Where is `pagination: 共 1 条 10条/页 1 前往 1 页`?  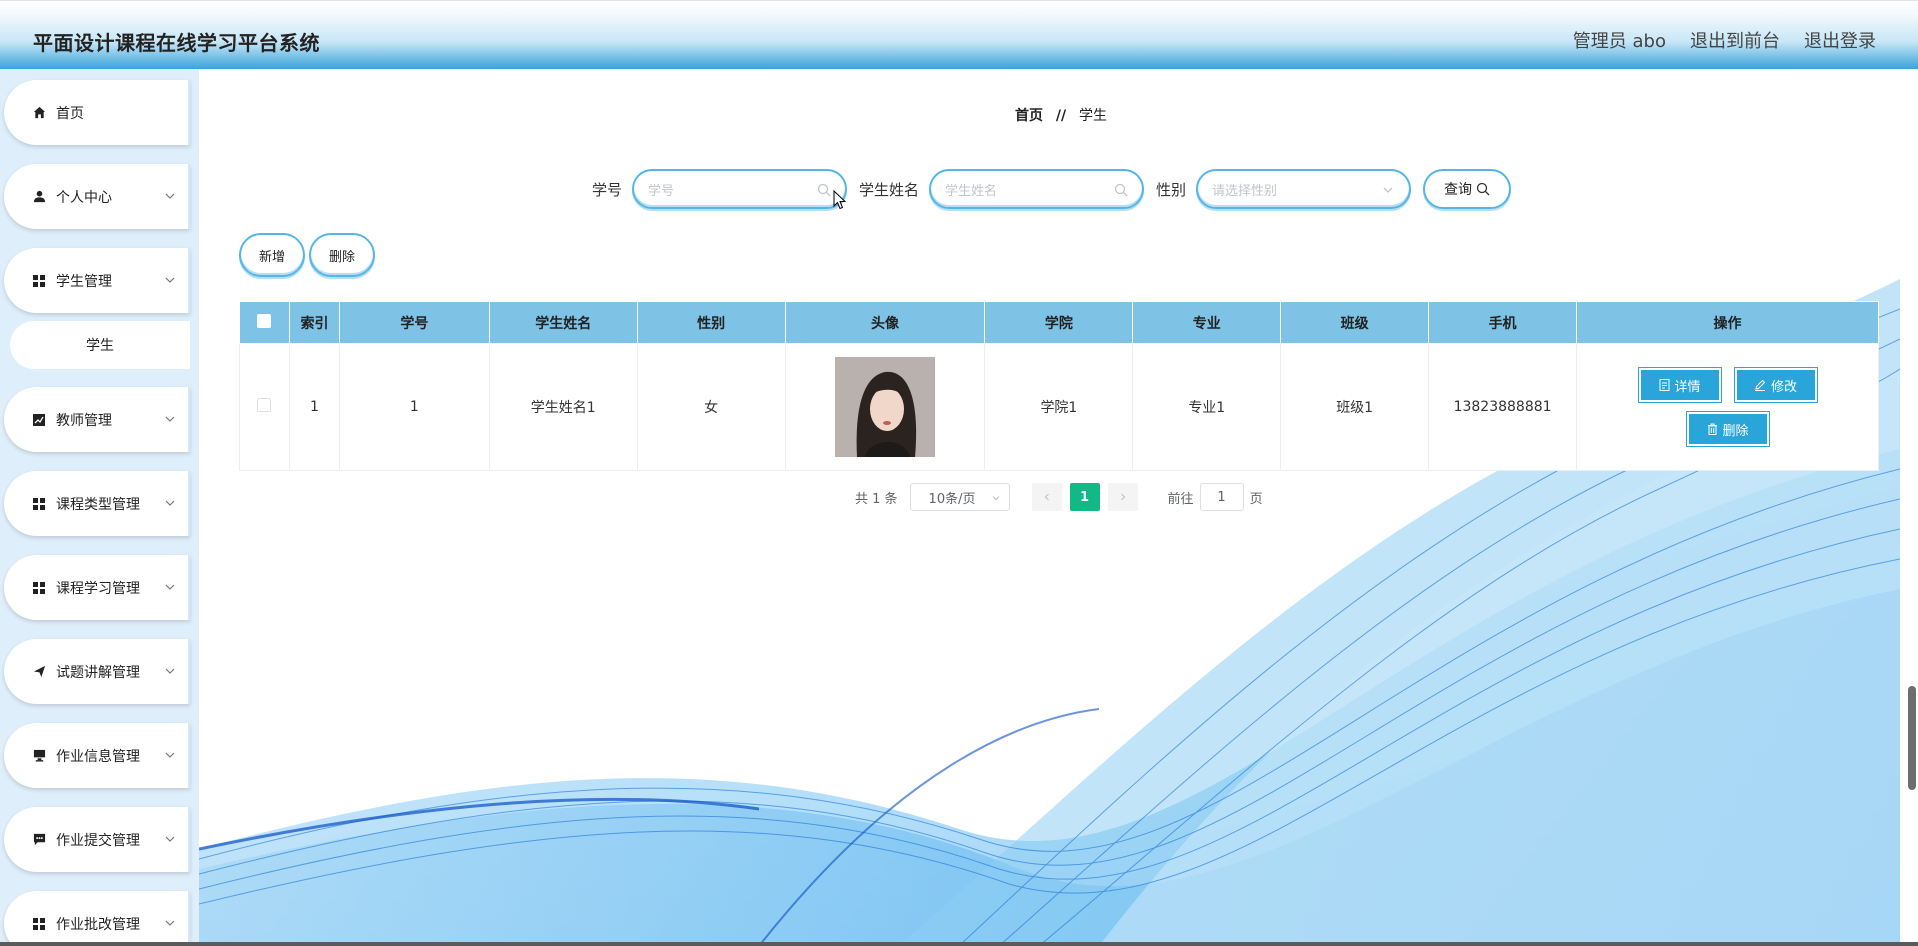
pagination: 共 1 条 10条/页 1 前往 1 页 is located at coordinates (1059, 497).